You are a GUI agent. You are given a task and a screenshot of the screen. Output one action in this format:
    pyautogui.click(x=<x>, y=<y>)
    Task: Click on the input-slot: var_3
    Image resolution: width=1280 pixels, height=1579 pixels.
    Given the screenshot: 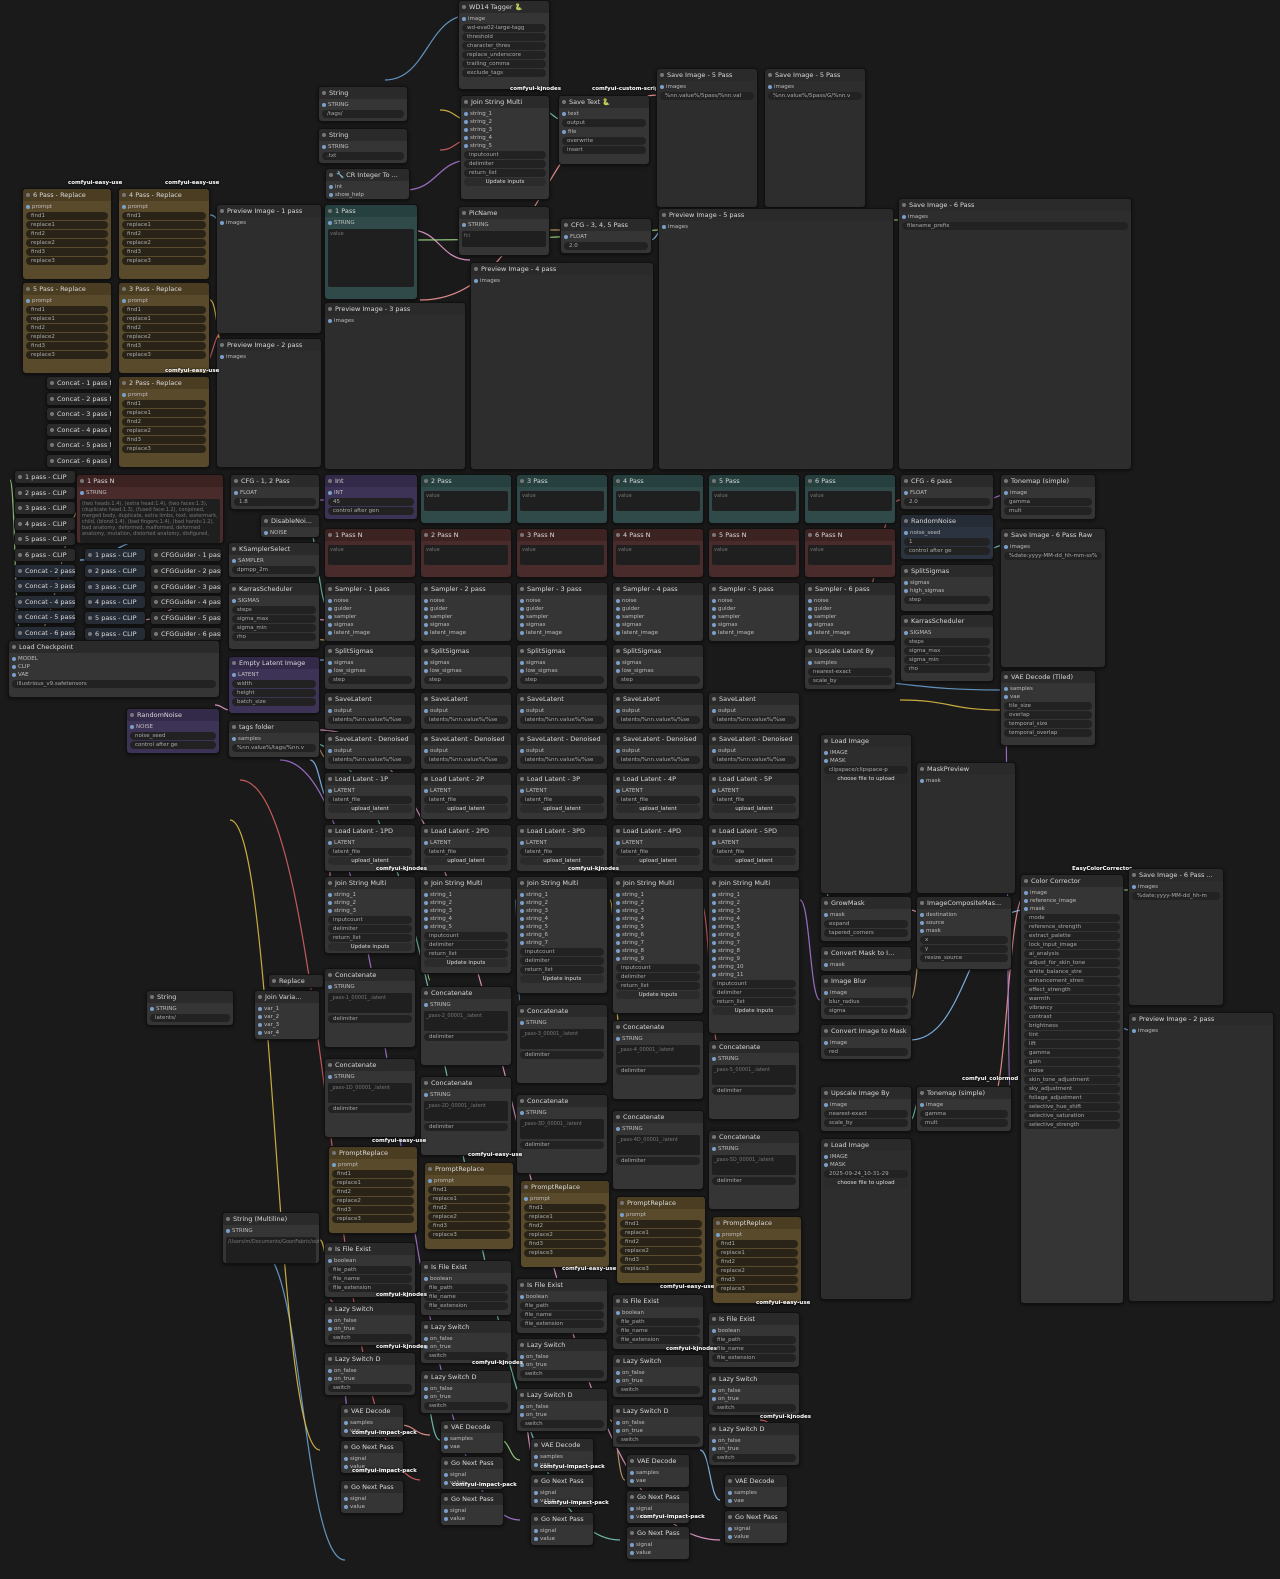 What is the action you would take?
    pyautogui.click(x=287, y=1025)
    